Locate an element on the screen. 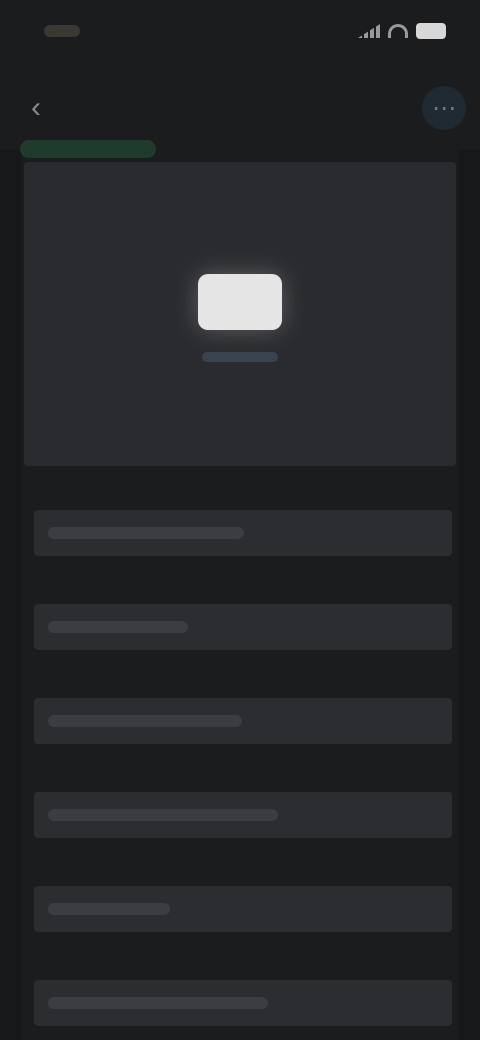  wifi-icon is located at coordinates (398, 31).